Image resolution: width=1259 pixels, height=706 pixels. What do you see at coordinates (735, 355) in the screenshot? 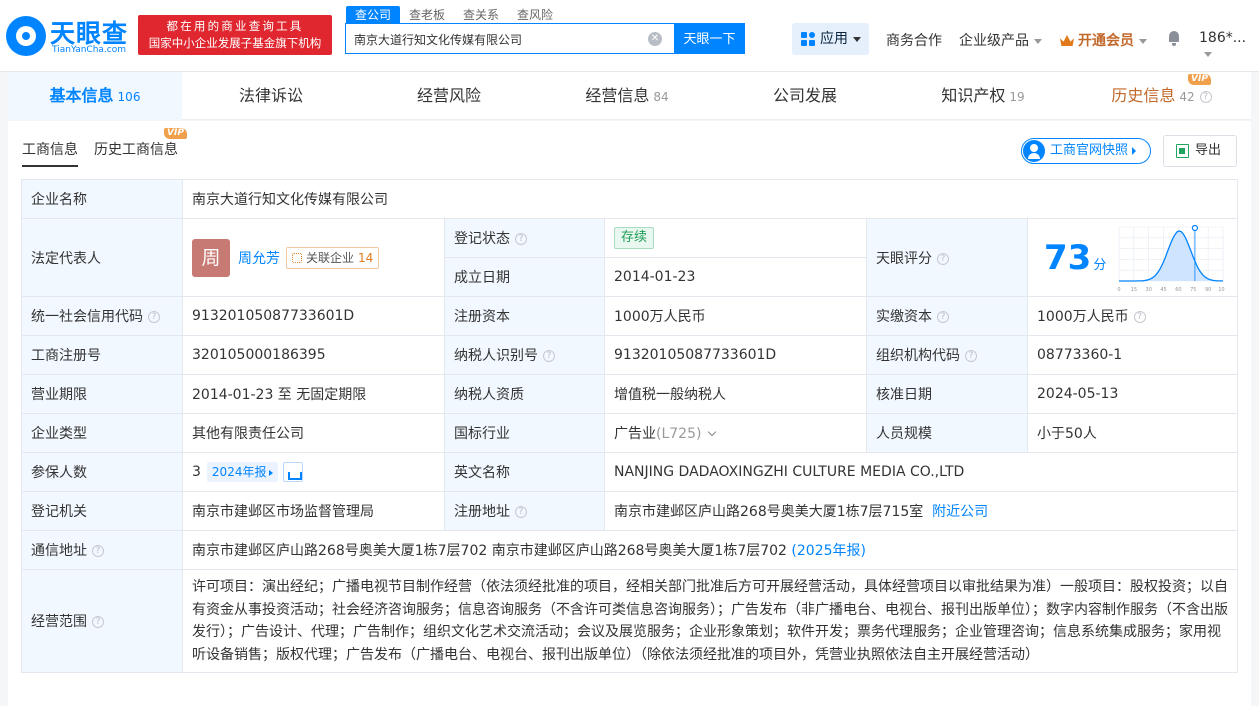
I see `taxpayer-id-value: 91320105087733601D` at bounding box center [735, 355].